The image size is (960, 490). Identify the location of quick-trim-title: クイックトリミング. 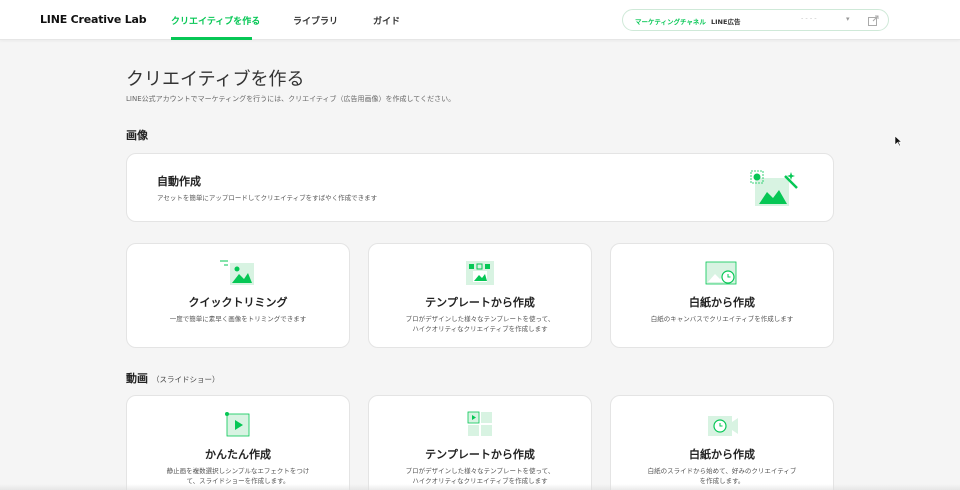
(238, 302).